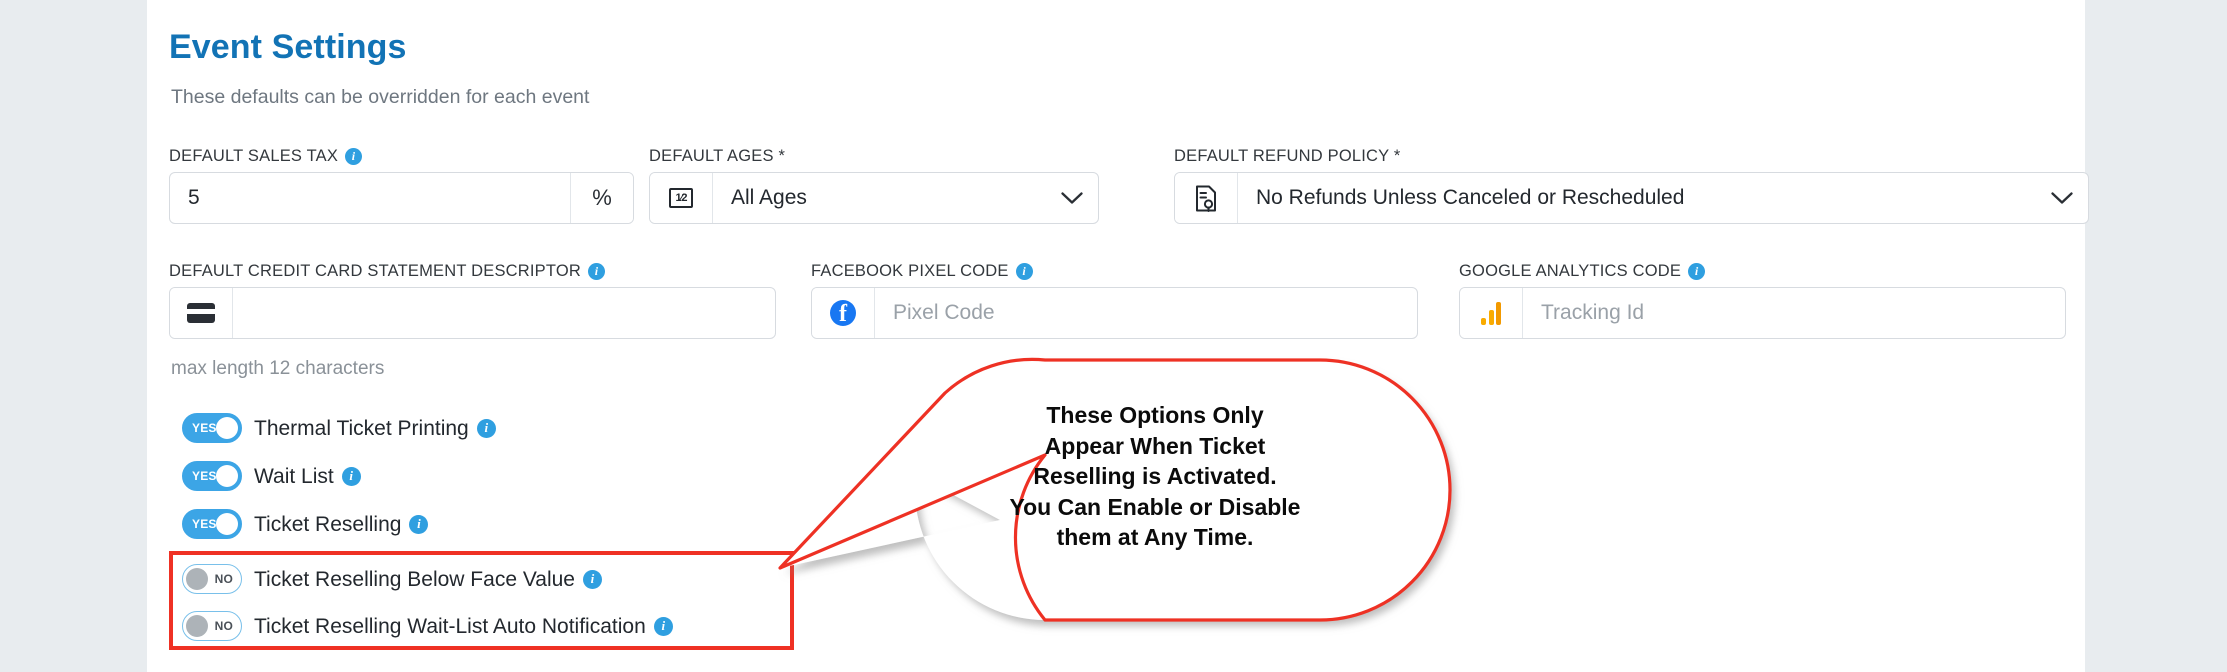 Image resolution: width=2227 pixels, height=672 pixels. What do you see at coordinates (375, 271) in the screenshot?
I see `label-statement-descriptor-text: DEFAULT CREDIT CARD STATEMENT DESCRIPTOR` at bounding box center [375, 271].